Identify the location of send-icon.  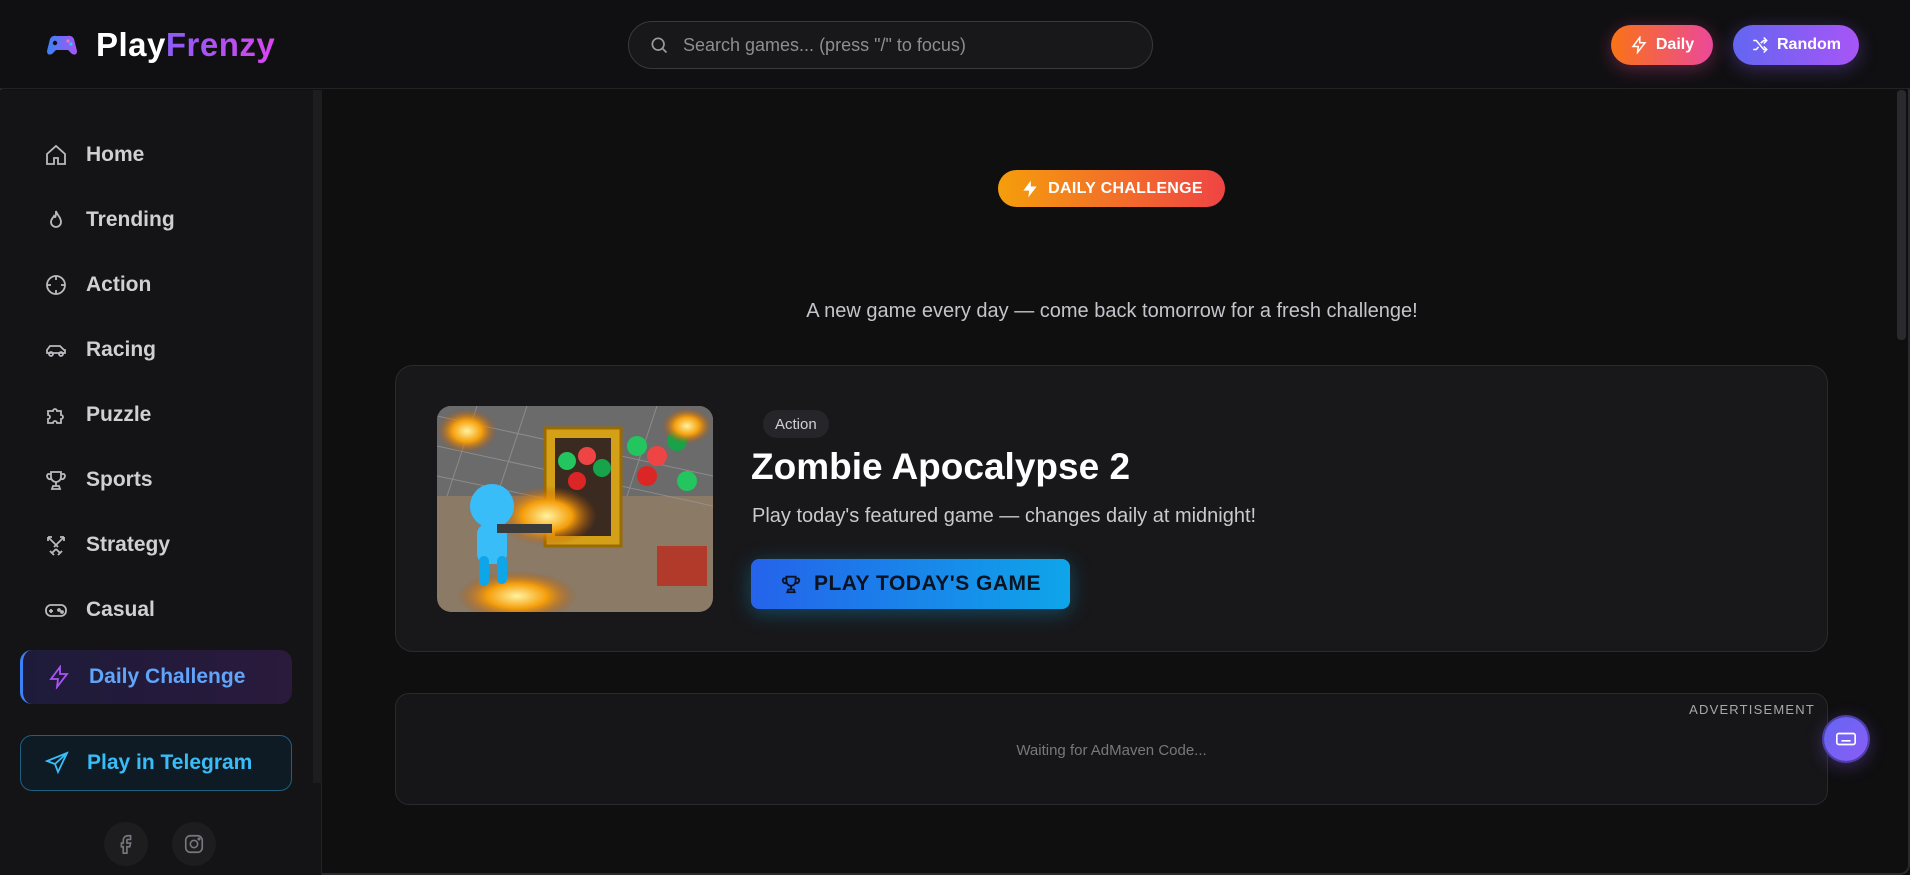
(57, 763).